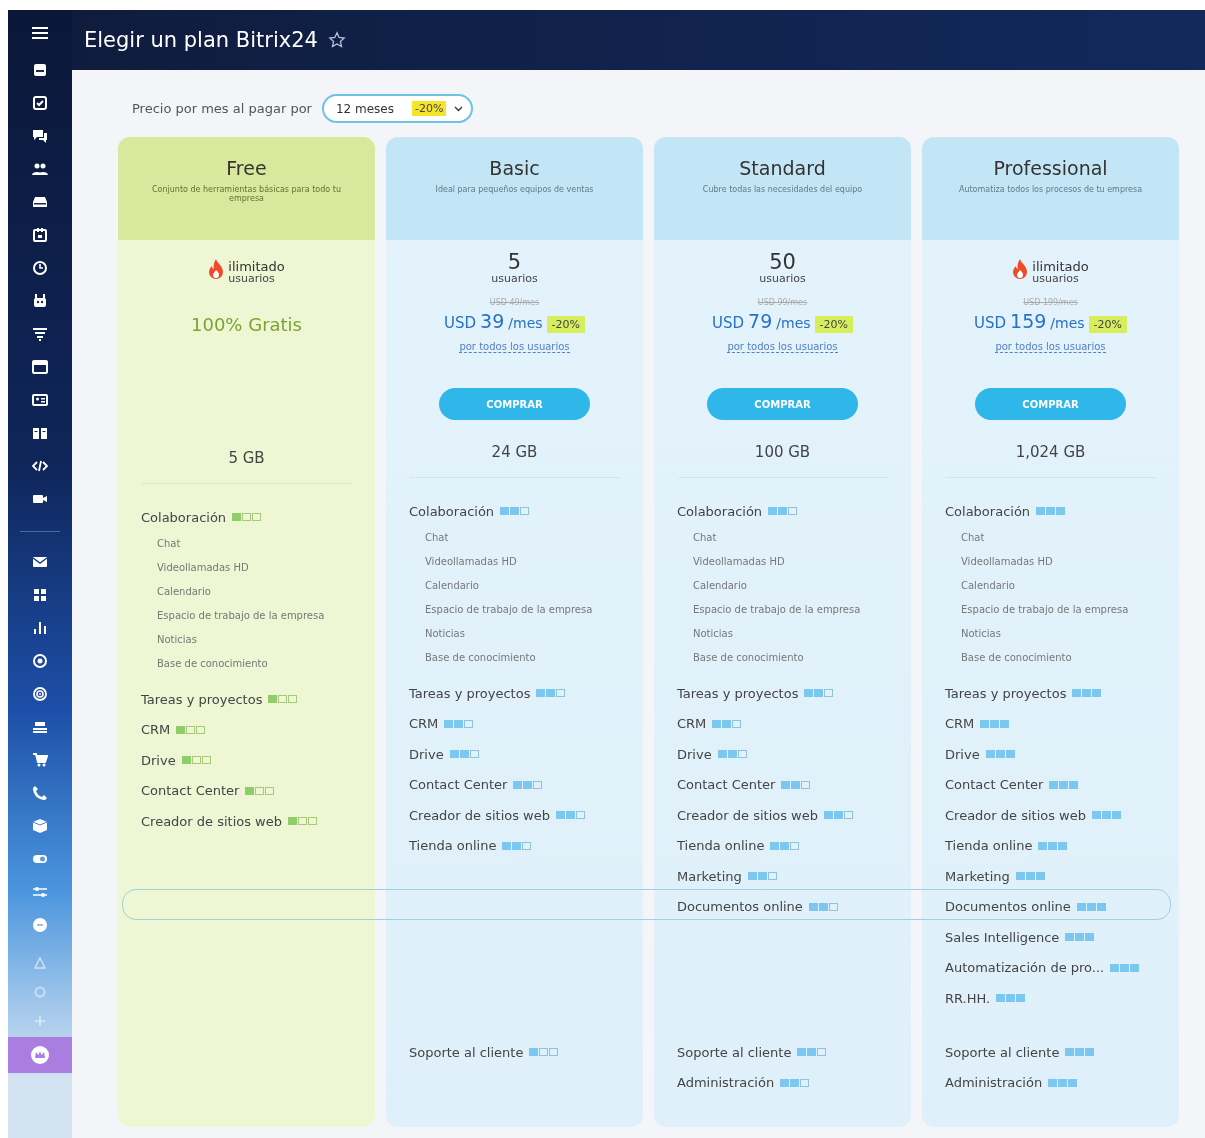 The width and height of the screenshot is (1205, 1138). What do you see at coordinates (40, 760) in the screenshot?
I see `cart-icon` at bounding box center [40, 760].